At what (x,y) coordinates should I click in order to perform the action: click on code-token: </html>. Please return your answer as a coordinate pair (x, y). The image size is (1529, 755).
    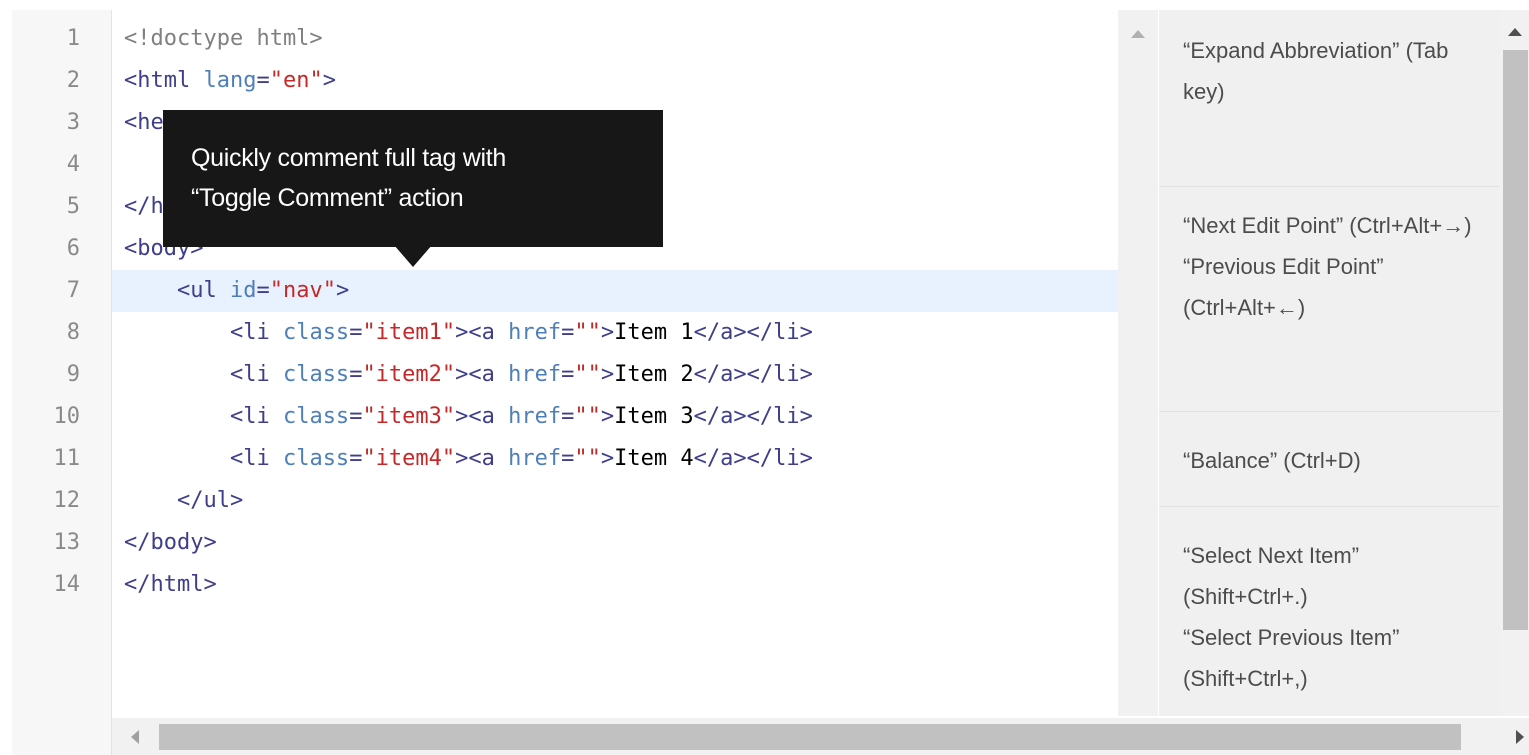
    Looking at the image, I should click on (170, 584).